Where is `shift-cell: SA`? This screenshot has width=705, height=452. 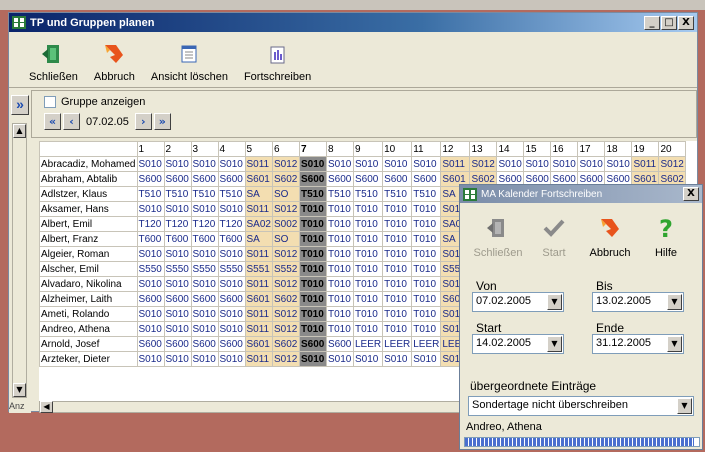 shift-cell: SA is located at coordinates (258, 239).